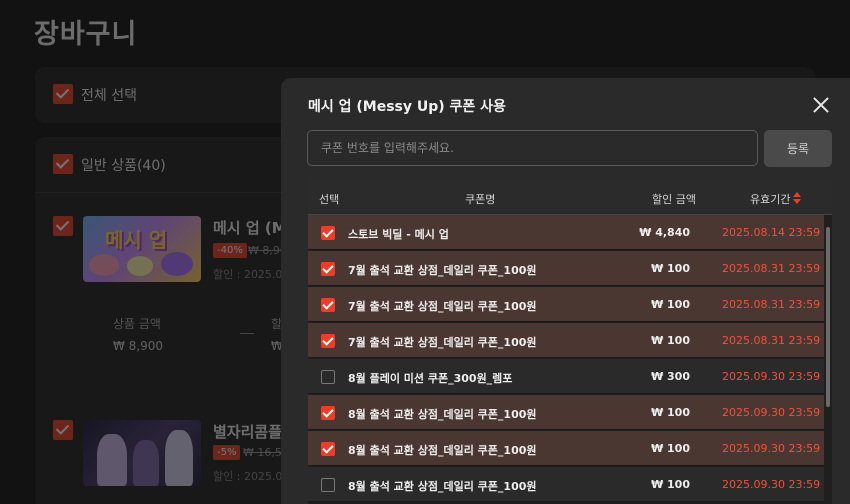  What do you see at coordinates (63, 94) in the screenshot?
I see `select-all-checkbox` at bounding box center [63, 94].